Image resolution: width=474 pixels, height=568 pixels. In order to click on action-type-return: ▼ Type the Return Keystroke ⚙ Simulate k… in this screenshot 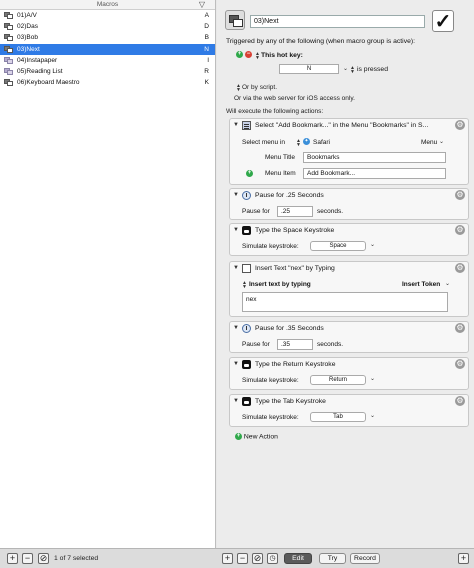, I will do `click(349, 373)`.